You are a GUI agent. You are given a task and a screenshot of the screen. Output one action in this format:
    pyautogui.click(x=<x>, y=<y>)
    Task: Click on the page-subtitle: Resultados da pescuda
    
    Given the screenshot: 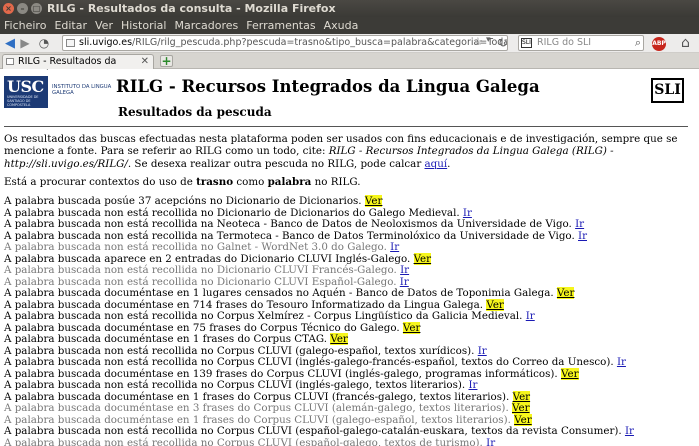 What is the action you would take?
    pyautogui.click(x=195, y=112)
    